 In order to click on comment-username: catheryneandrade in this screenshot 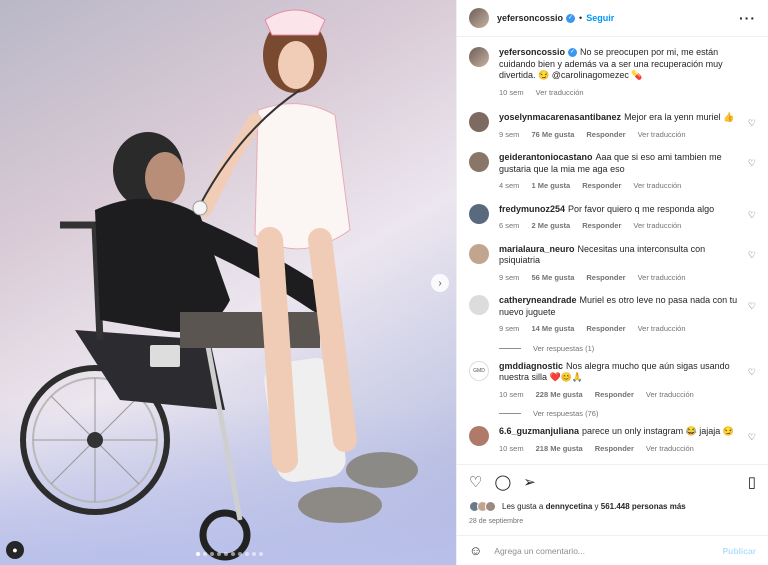, I will do `click(538, 300)`.